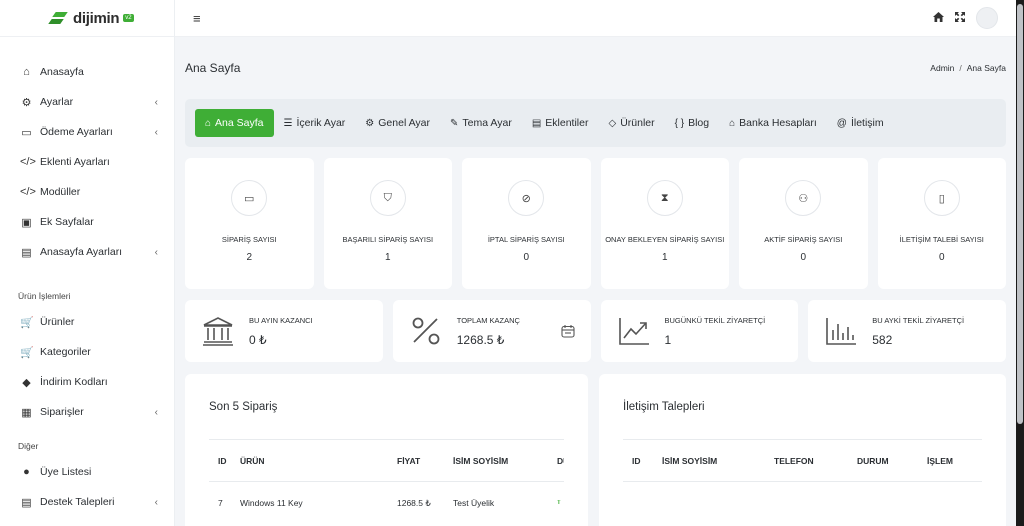 The image size is (1024, 526). What do you see at coordinates (281, 320) in the screenshot?
I see `kpi-label: BU AYIN KAZANCI` at bounding box center [281, 320].